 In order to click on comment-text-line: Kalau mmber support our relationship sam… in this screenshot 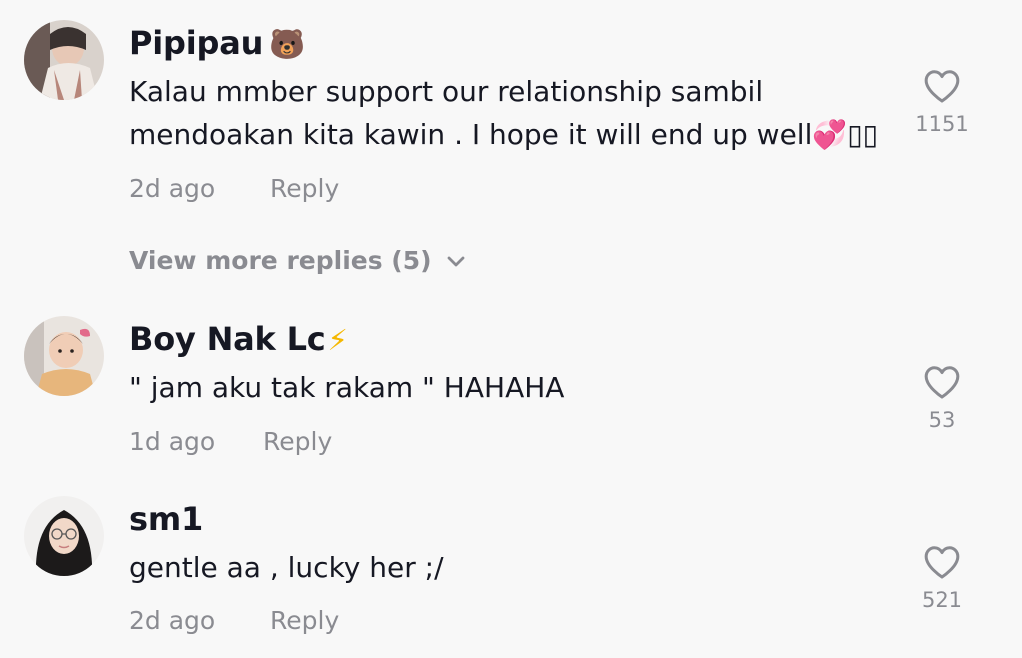, I will do `click(446, 91)`.